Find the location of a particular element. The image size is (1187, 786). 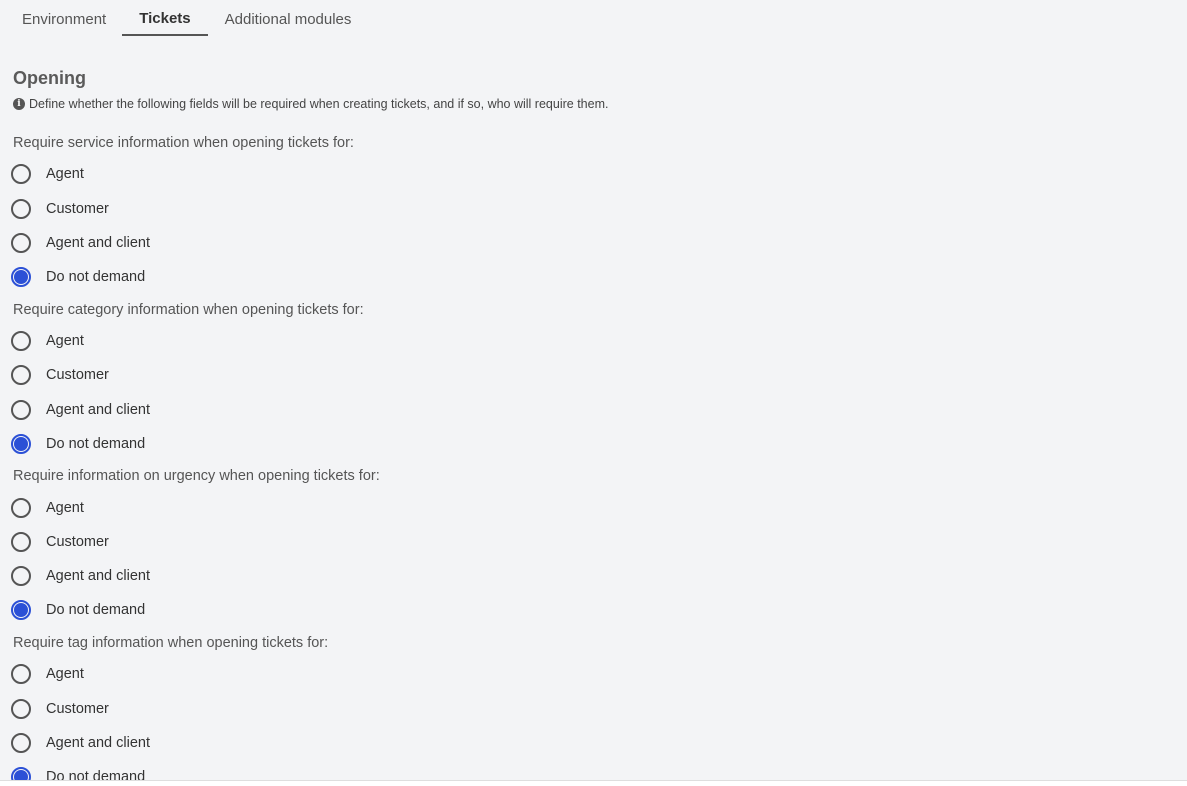

tab-bar: Environment Tickets Additional modules is located at coordinates (186, 18).